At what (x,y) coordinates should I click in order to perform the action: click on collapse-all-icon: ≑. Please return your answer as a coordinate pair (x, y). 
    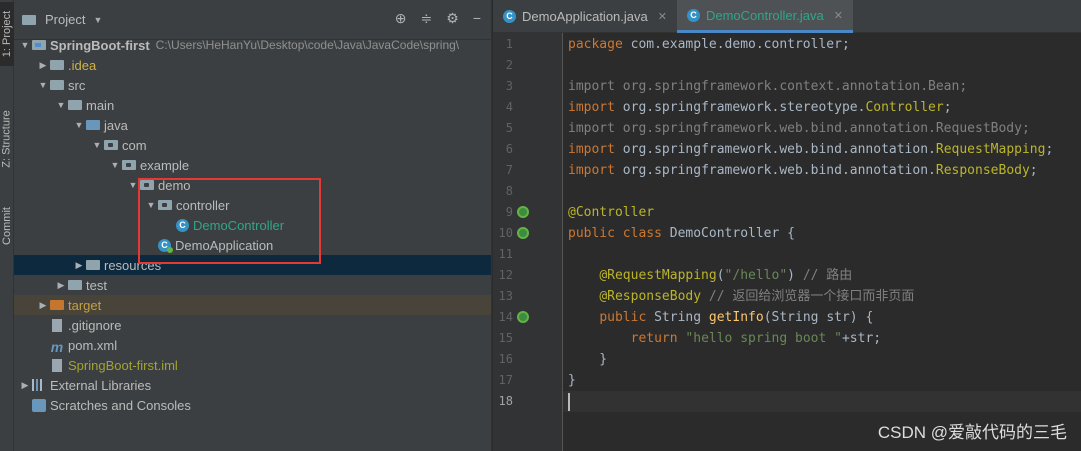
    Looking at the image, I should click on (427, 18).